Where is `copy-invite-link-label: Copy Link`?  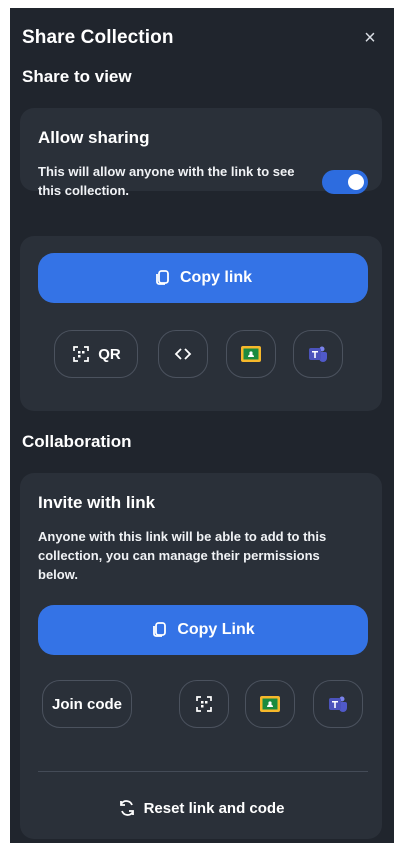 copy-invite-link-label: Copy Link is located at coordinates (216, 629).